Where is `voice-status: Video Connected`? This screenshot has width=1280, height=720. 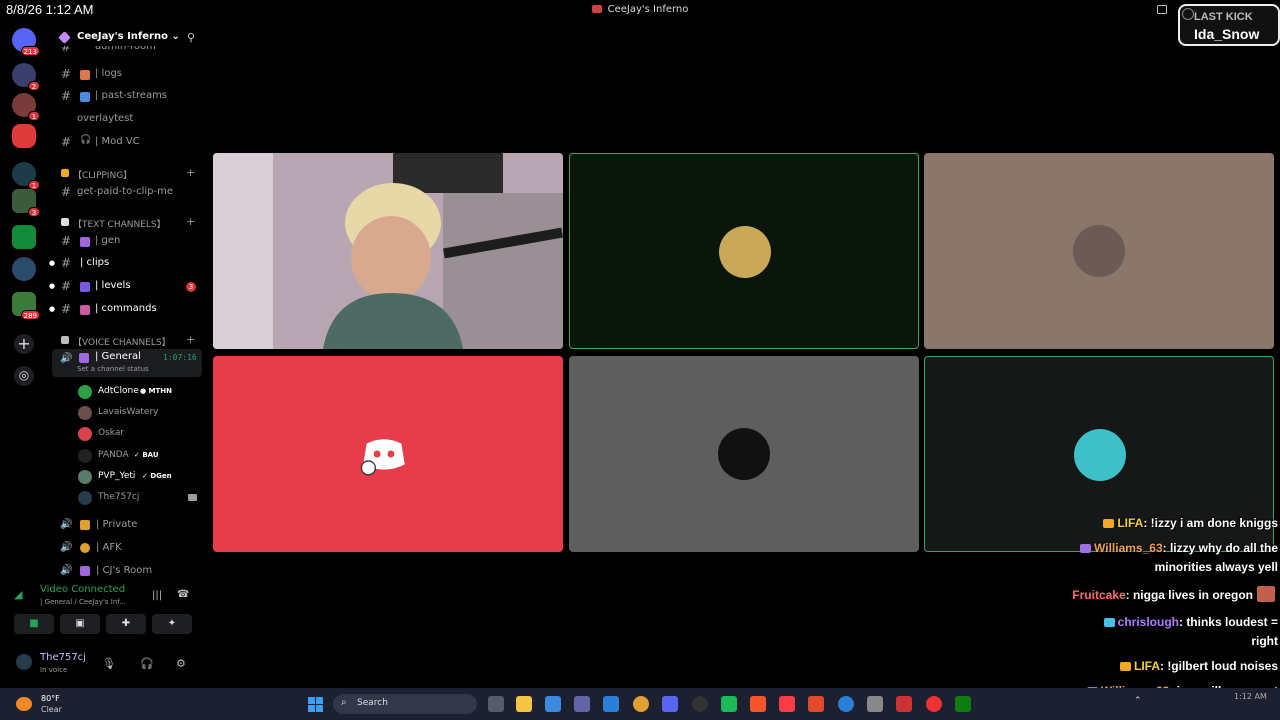 voice-status: Video Connected is located at coordinates (82, 589).